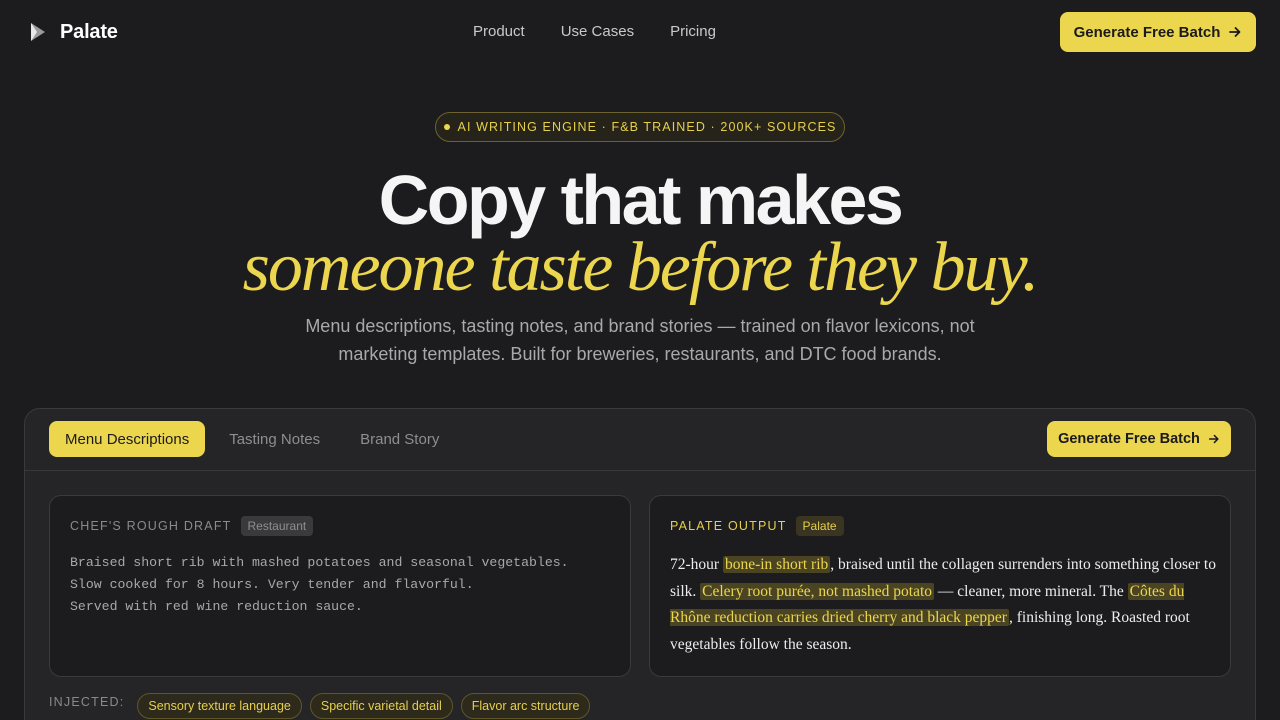  I want to click on generate-free-batch-label: Generate Free Batch, so click(1147, 32).